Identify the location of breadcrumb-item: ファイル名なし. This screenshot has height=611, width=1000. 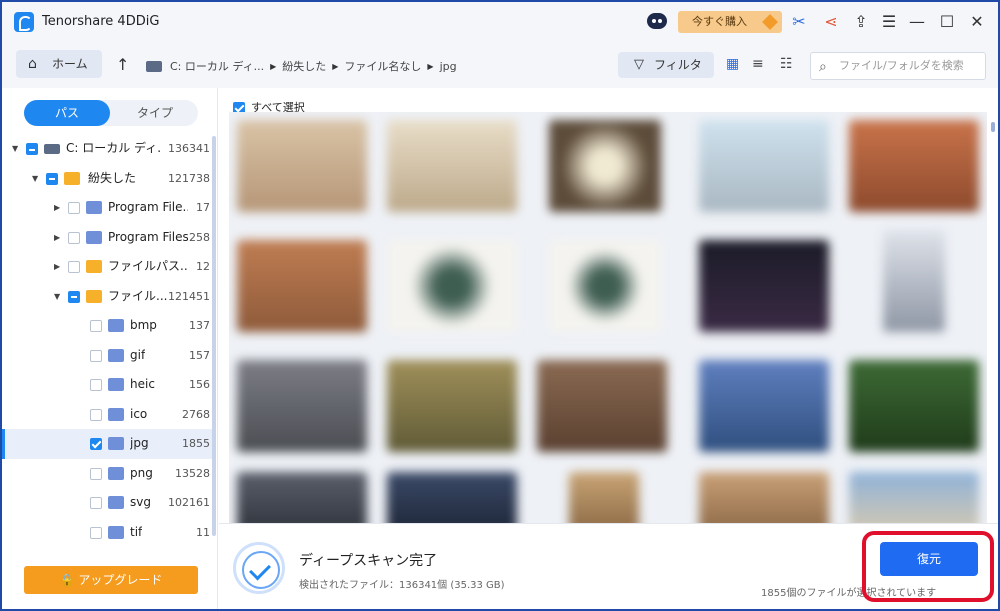
(382, 66).